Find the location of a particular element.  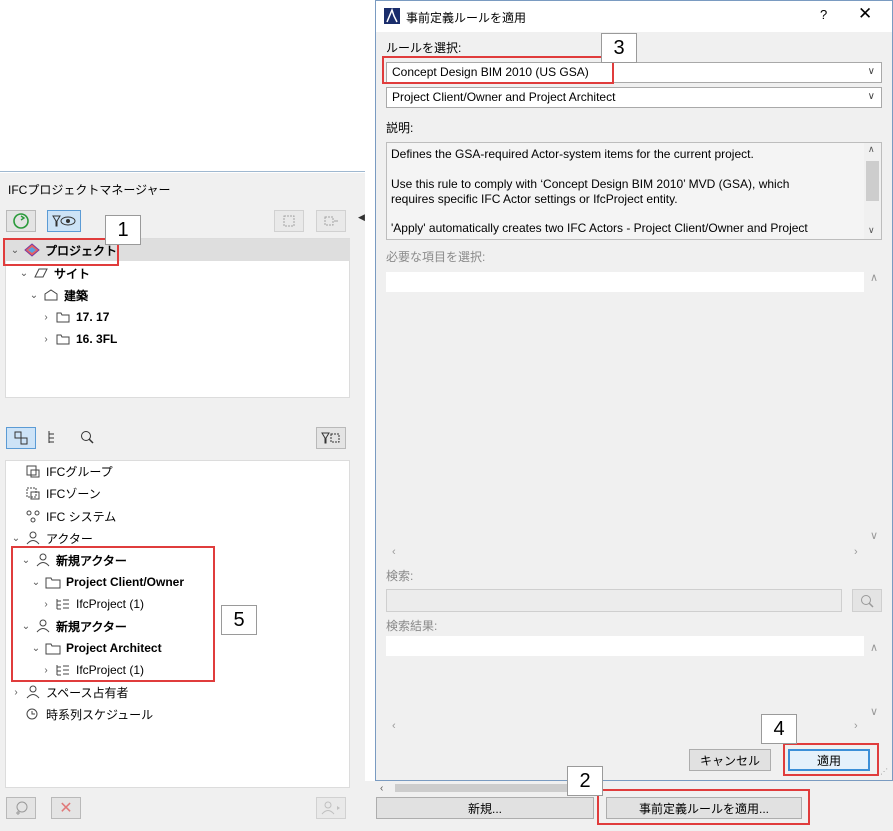

callout-number-3: 3 is located at coordinates (619, 48).